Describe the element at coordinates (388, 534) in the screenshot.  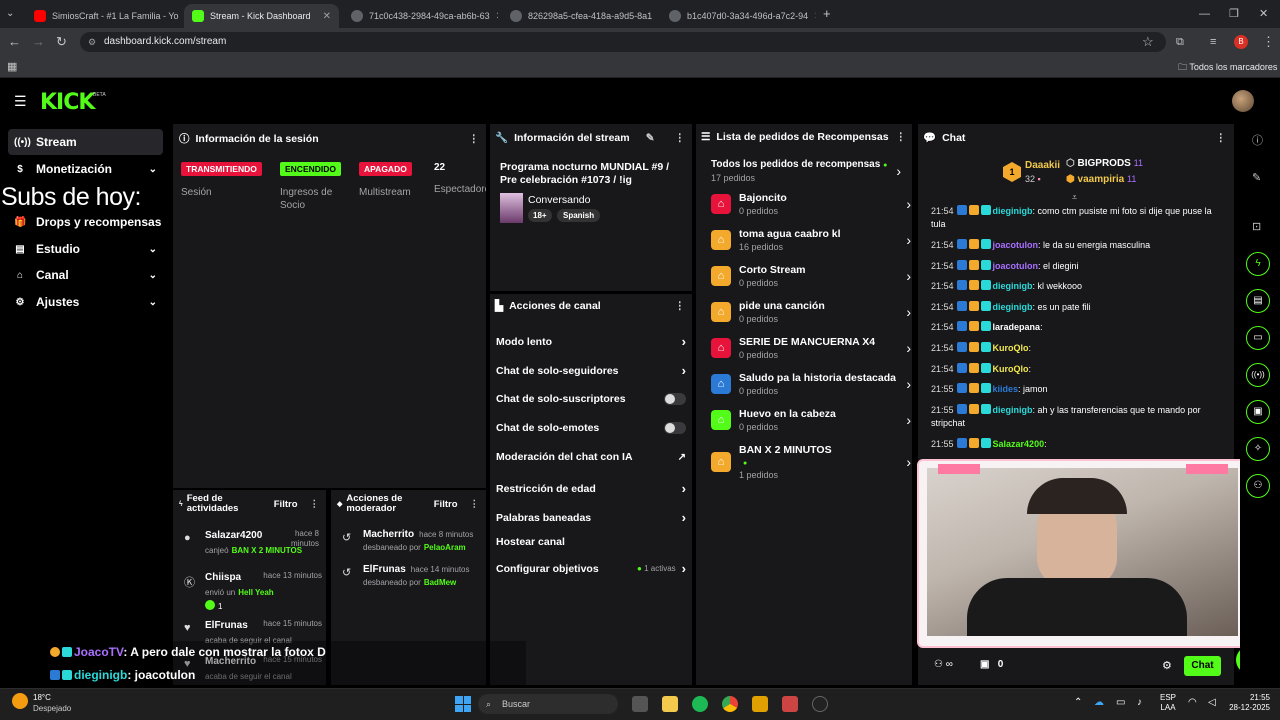
I see `mod-user: Macherrito` at that location.